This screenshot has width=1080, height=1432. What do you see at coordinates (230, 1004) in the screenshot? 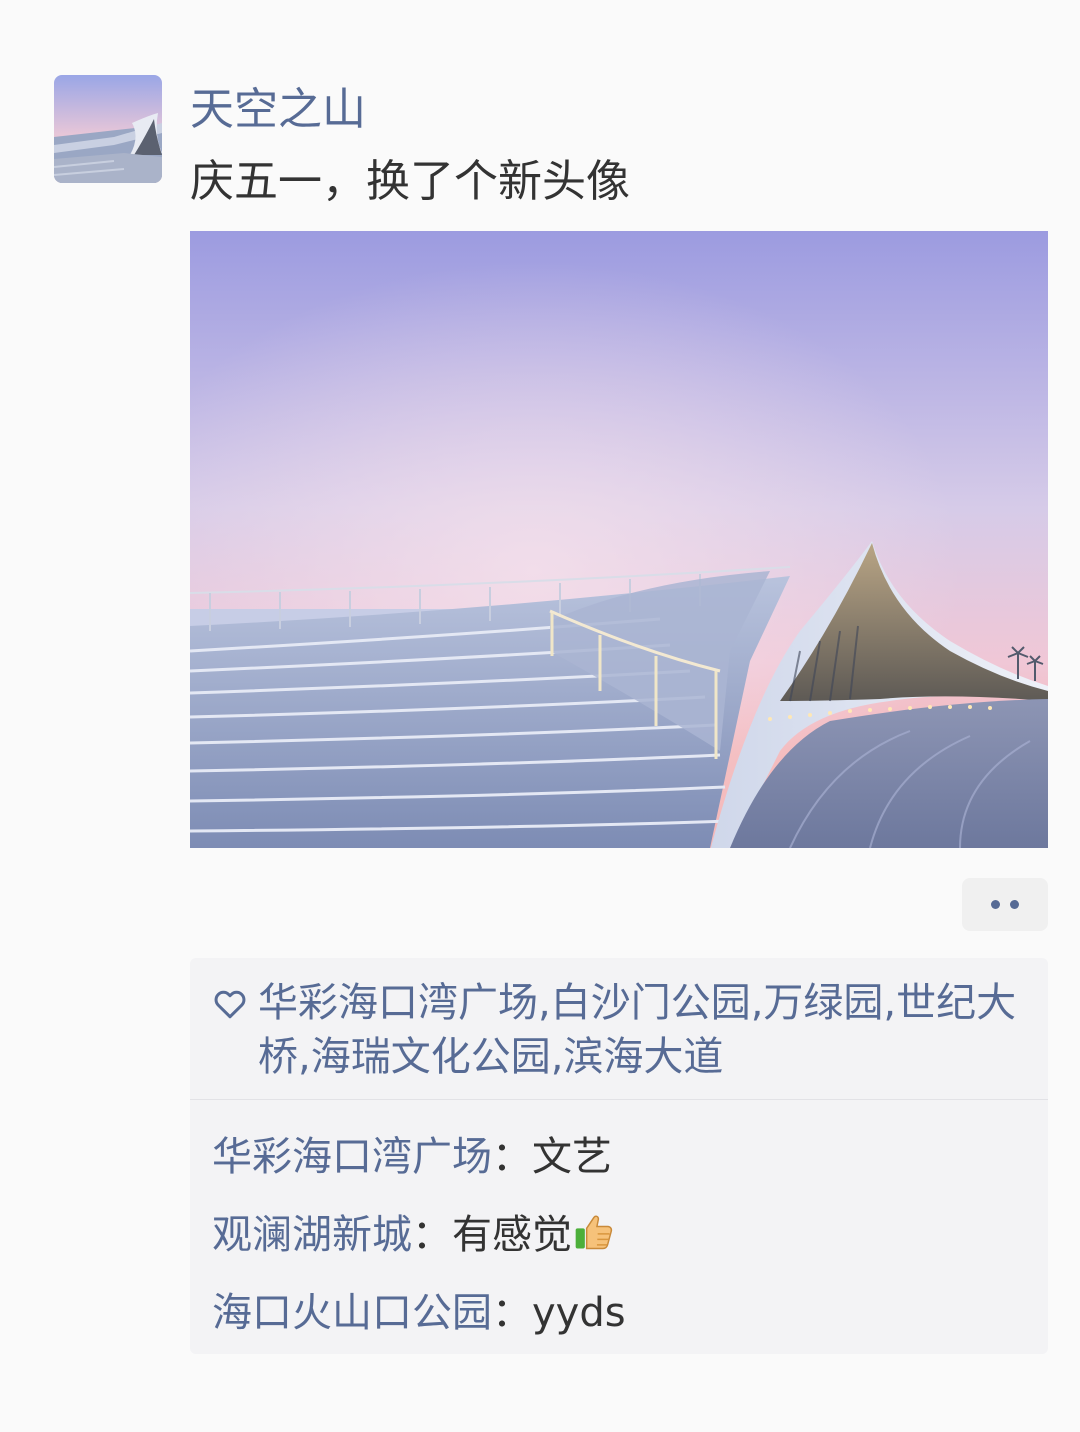
I see `heart-icon` at bounding box center [230, 1004].